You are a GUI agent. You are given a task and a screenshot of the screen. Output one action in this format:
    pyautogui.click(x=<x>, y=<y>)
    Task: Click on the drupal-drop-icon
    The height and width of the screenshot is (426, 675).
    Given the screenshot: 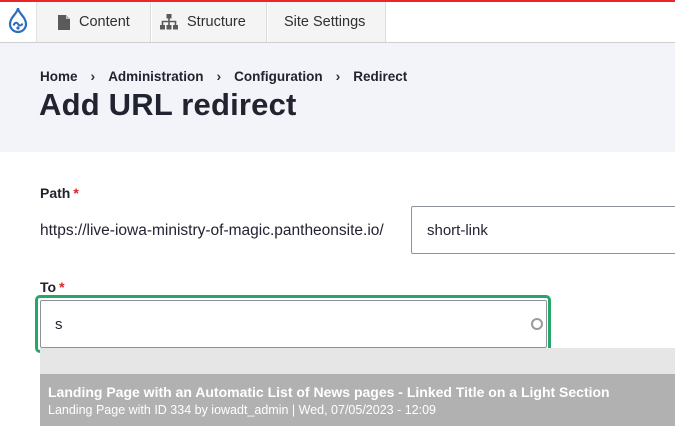 What is the action you would take?
    pyautogui.click(x=18, y=22)
    